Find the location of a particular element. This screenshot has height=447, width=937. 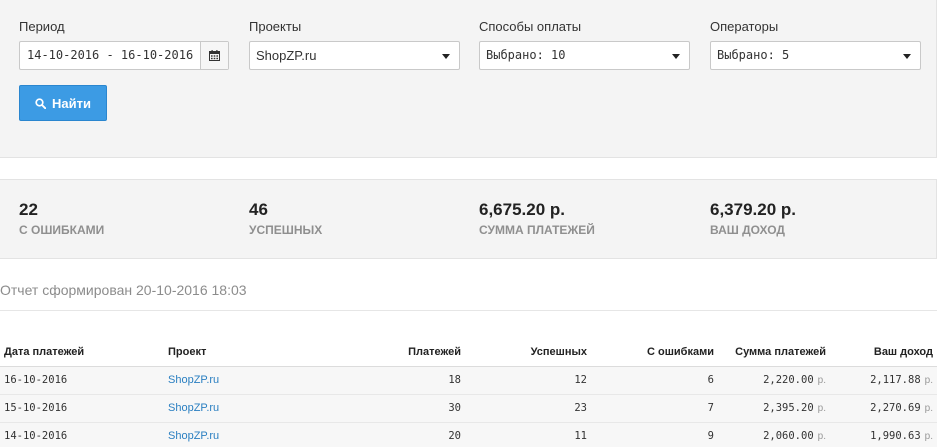

cell-sum-value: 2,220.00 is located at coordinates (788, 380).